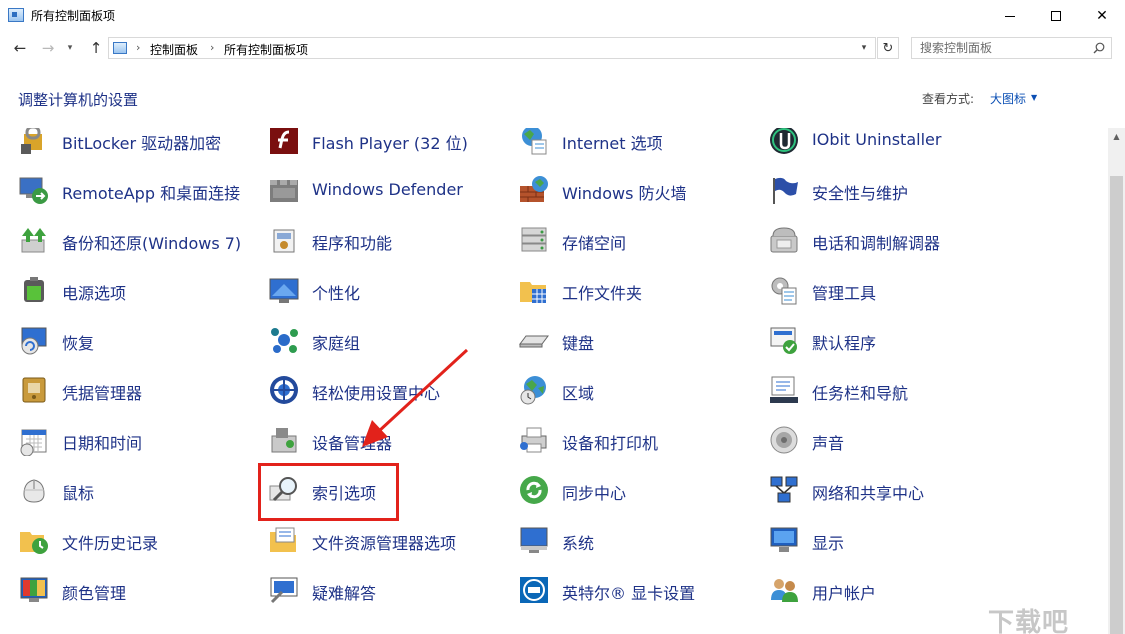 The width and height of the screenshot is (1125, 634). Describe the element at coordinates (1102, 16) in the screenshot. I see `close-button: ✕` at that location.